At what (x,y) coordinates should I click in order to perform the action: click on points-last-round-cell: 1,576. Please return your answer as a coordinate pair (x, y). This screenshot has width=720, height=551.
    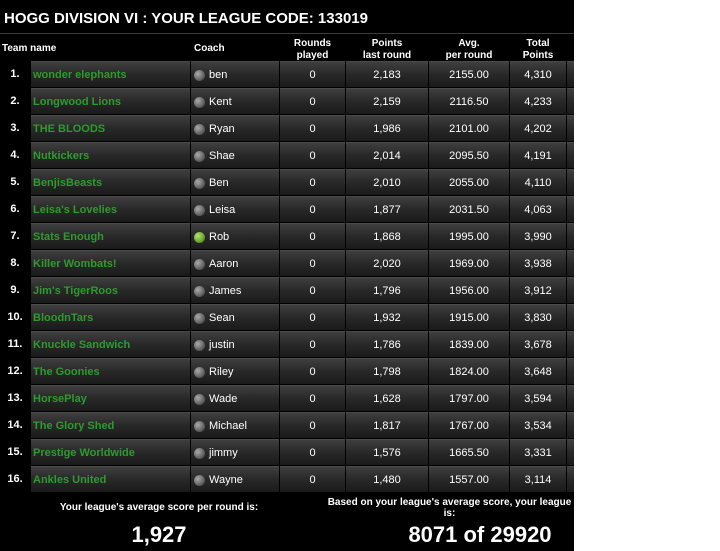
    Looking at the image, I should click on (387, 452).